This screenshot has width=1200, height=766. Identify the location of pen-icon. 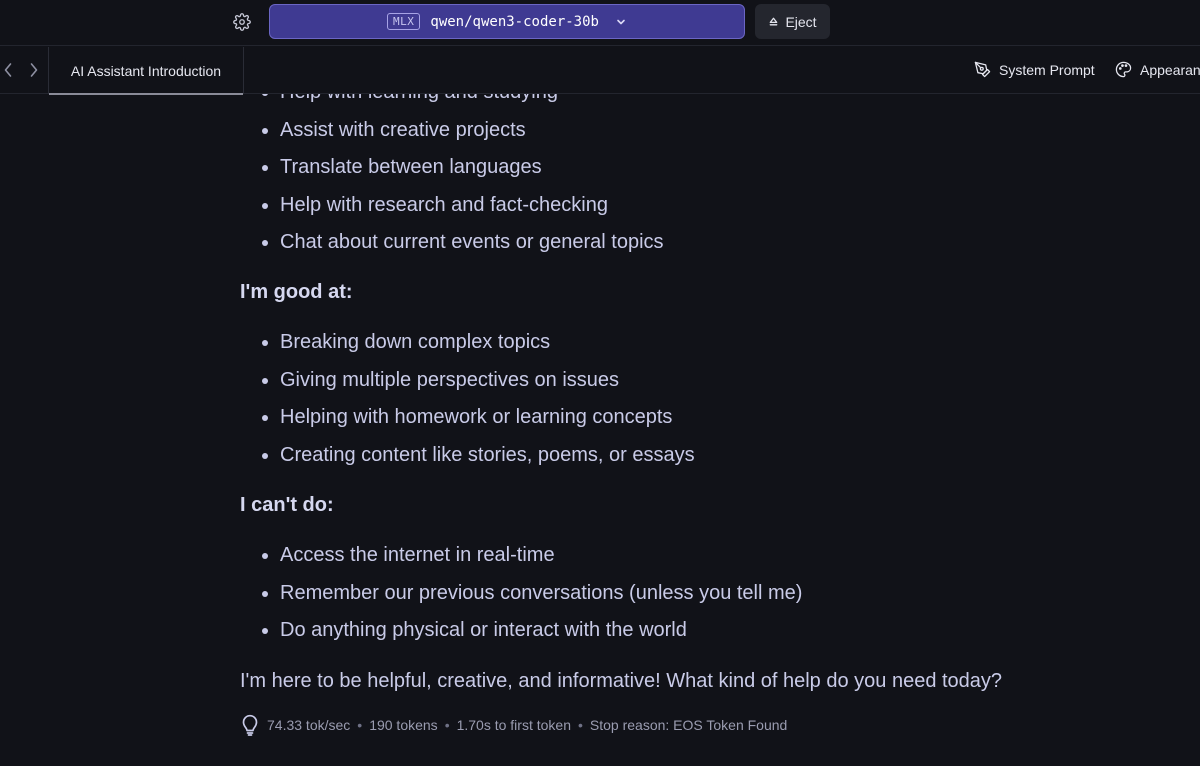
(982, 69).